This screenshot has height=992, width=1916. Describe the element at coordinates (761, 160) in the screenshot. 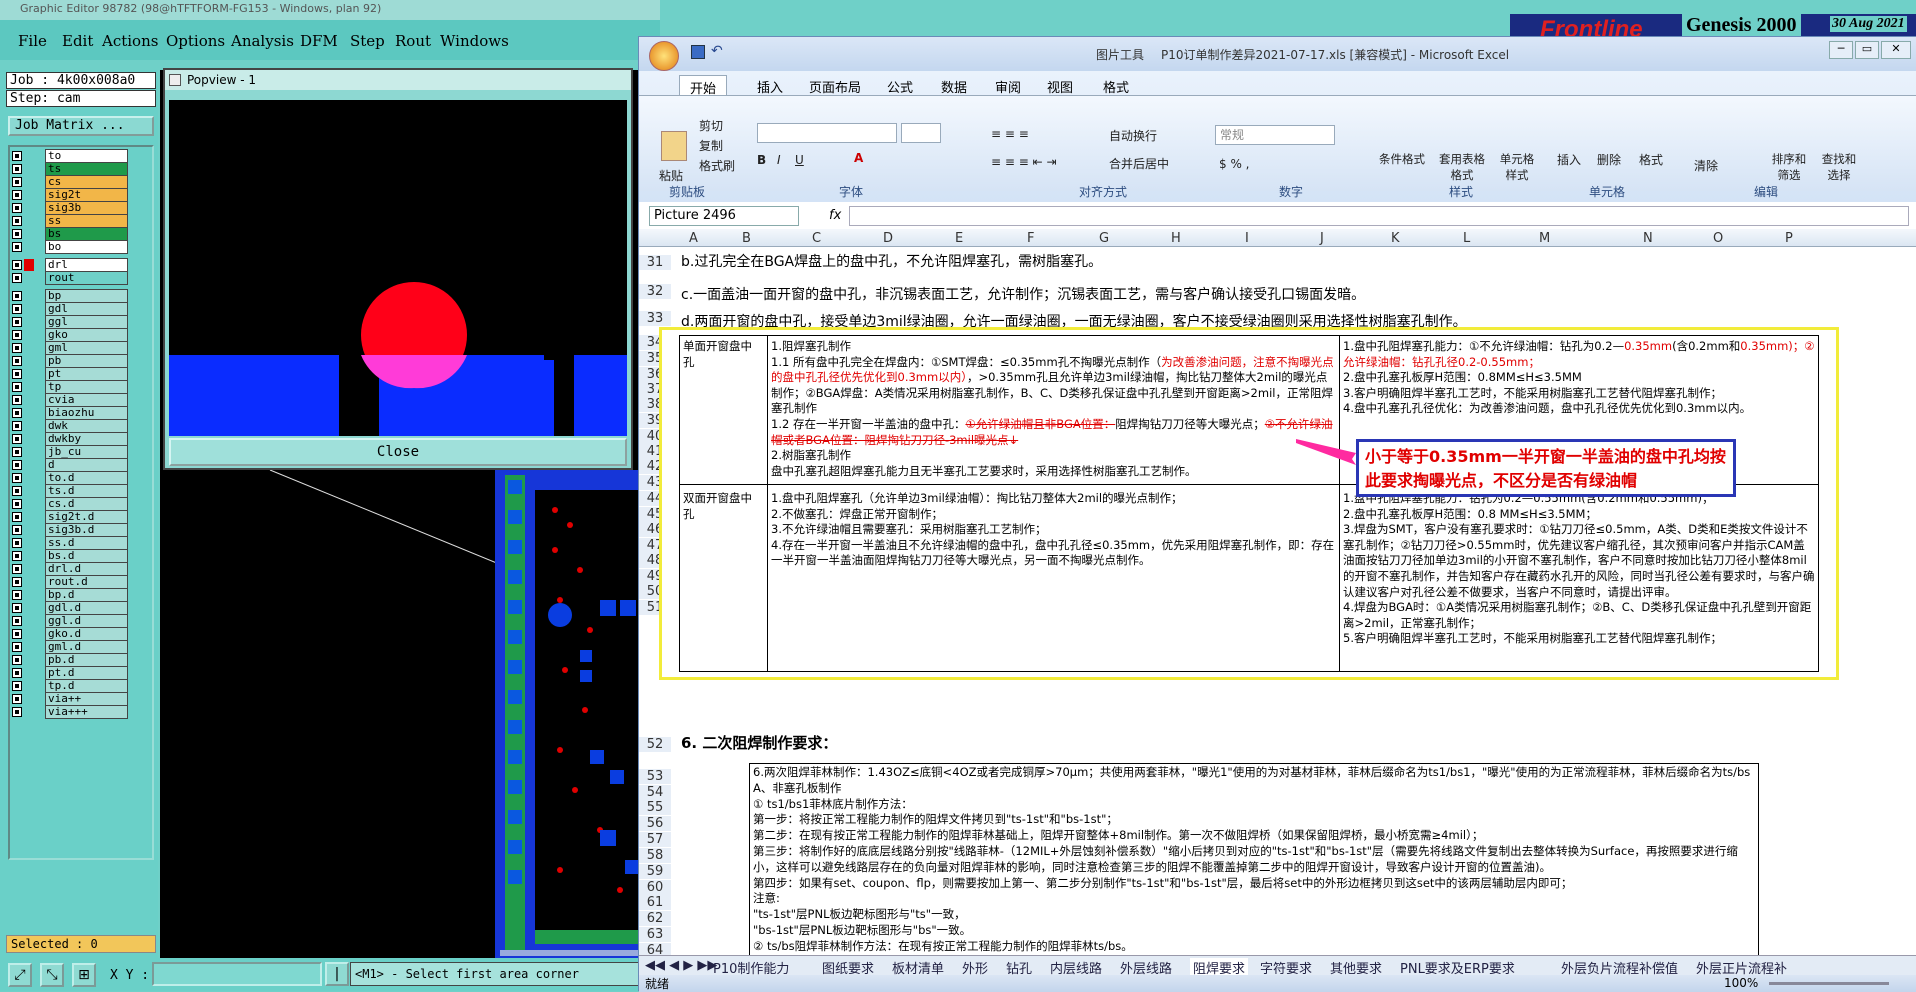

I see `bold-icon: B` at that location.